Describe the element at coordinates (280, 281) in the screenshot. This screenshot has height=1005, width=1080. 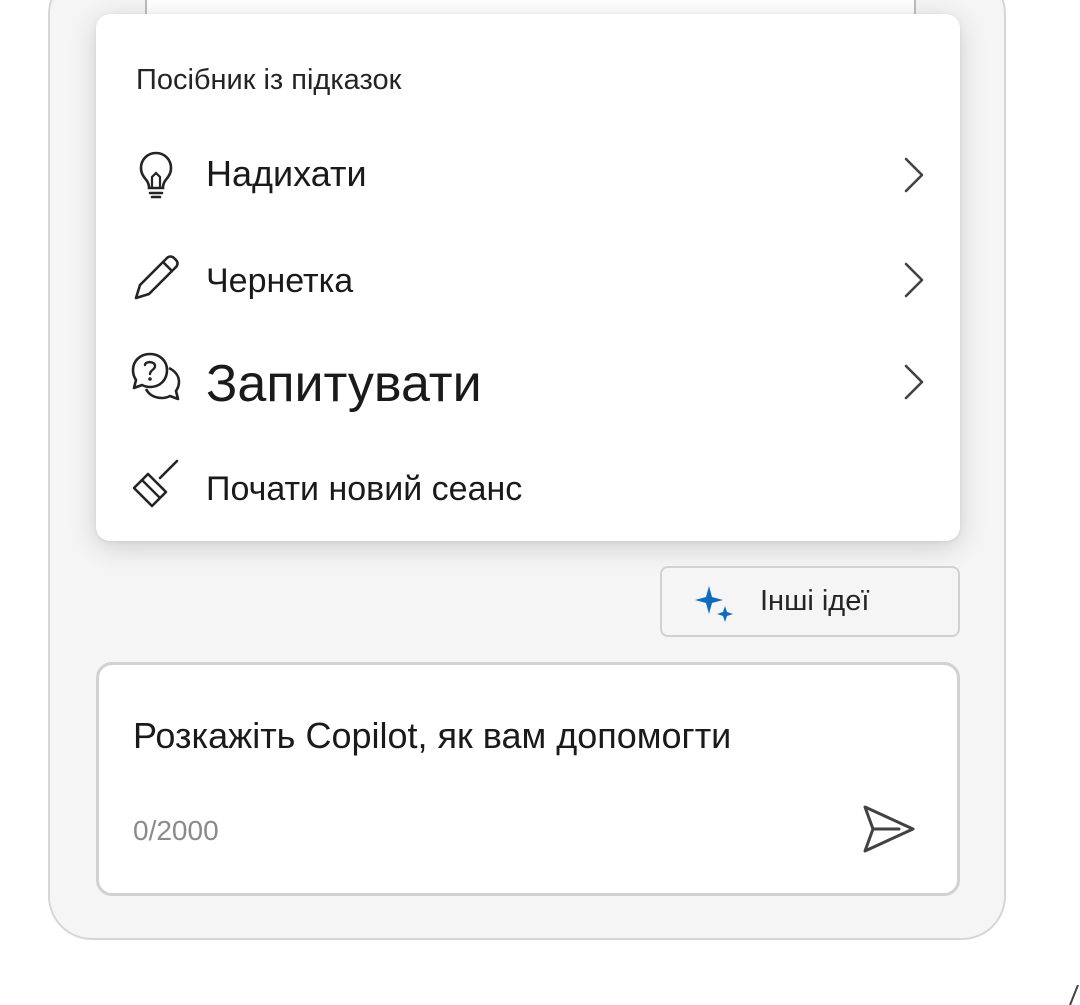
I see `menu-item-label: Чернетка` at that location.